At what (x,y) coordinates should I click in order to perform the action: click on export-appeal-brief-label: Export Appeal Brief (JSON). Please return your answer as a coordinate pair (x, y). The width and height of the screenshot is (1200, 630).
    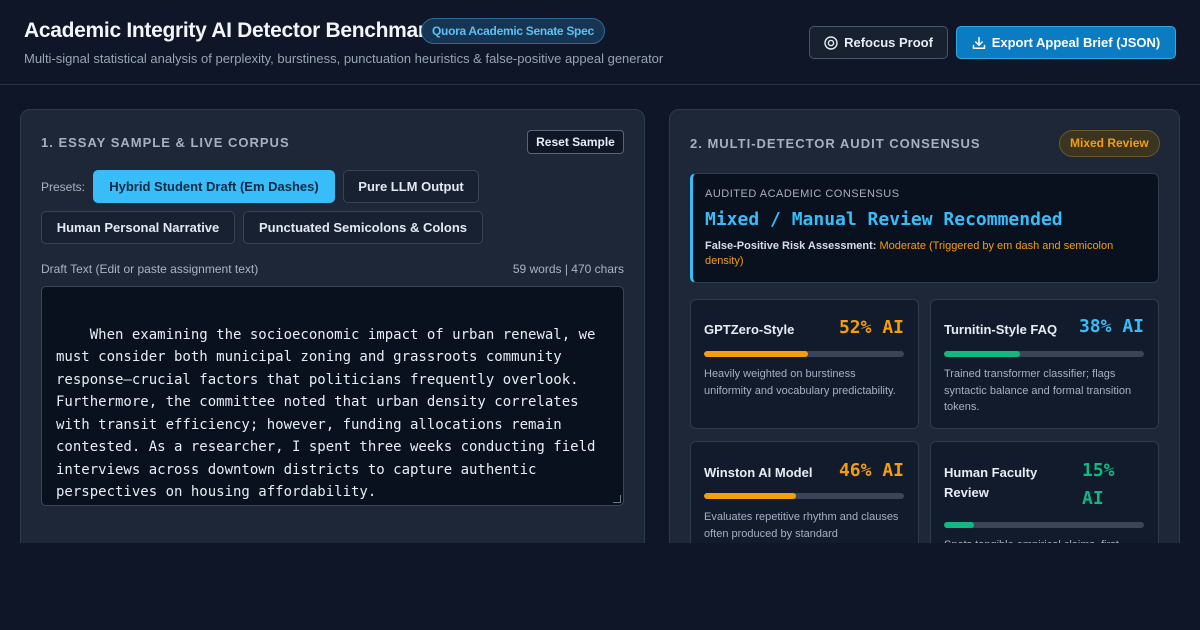
    Looking at the image, I should click on (1076, 42).